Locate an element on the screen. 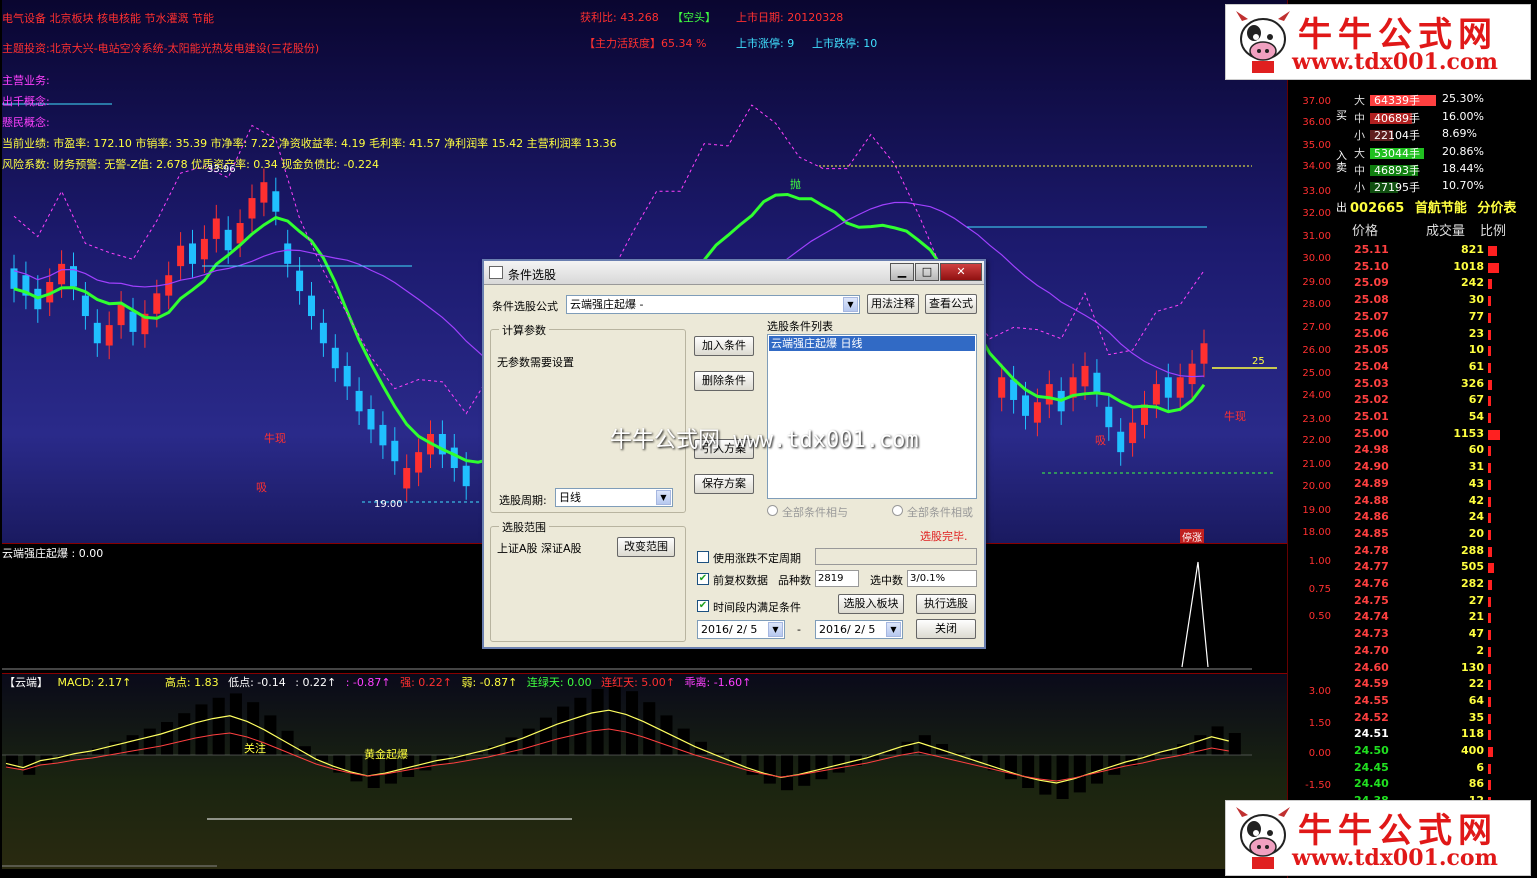 This screenshot has height=878, width=1537. table-row: 24.40 86 is located at coordinates (1444, 785).